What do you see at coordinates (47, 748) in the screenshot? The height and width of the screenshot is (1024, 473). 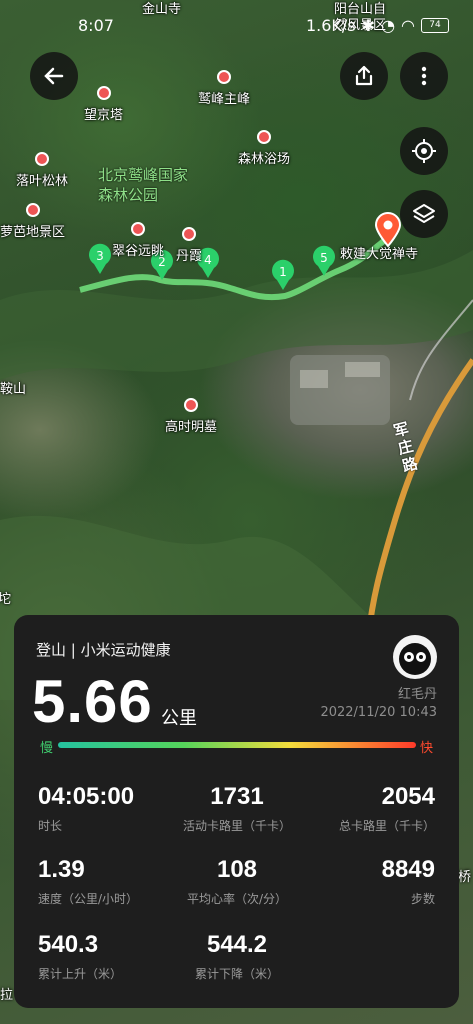 I see `slow-label: 慢` at bounding box center [47, 748].